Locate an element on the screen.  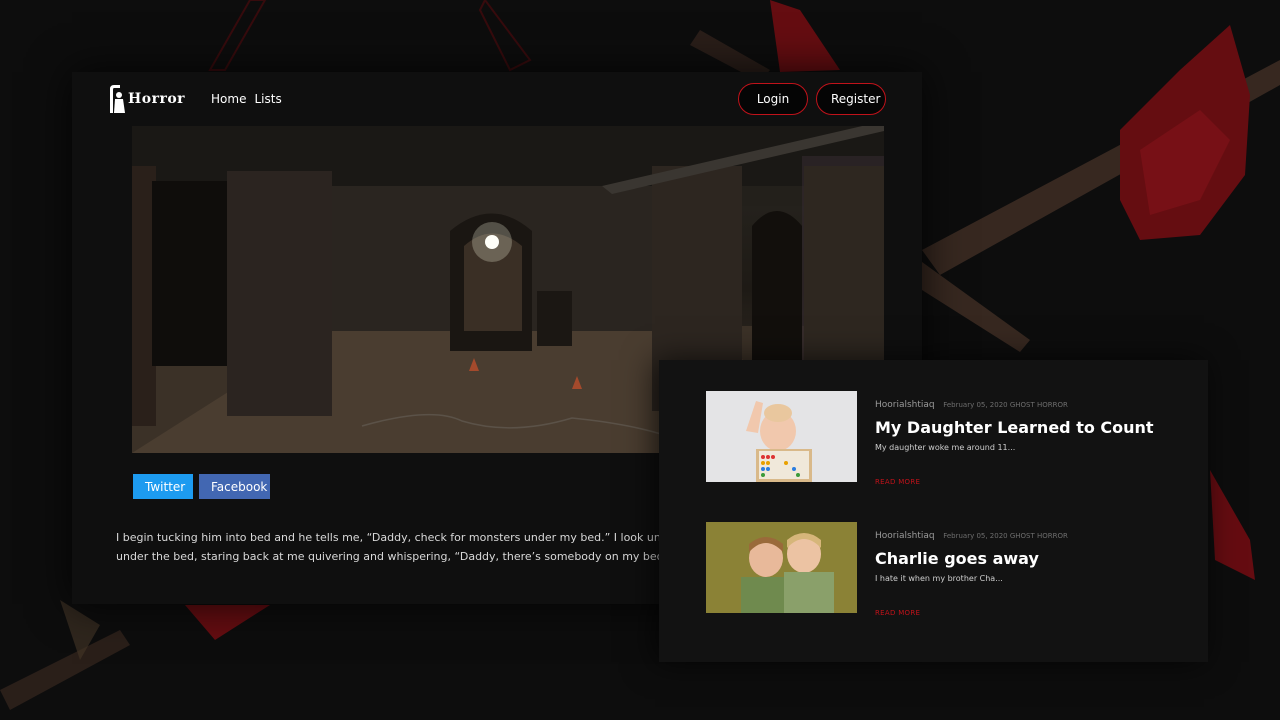
register-button: Register is located at coordinates (851, 99).